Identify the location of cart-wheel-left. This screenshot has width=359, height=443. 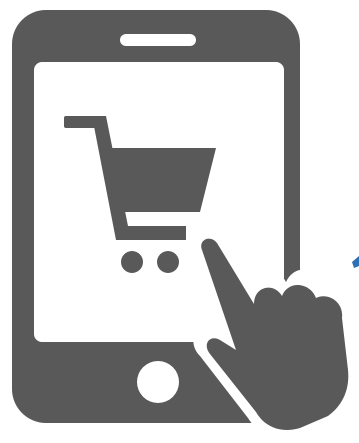
(132, 262).